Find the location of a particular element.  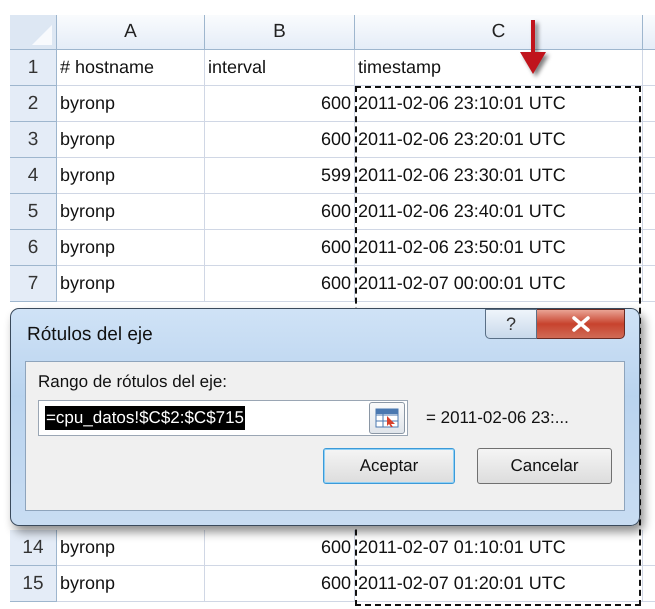

range-select-icon is located at coordinates (387, 418).